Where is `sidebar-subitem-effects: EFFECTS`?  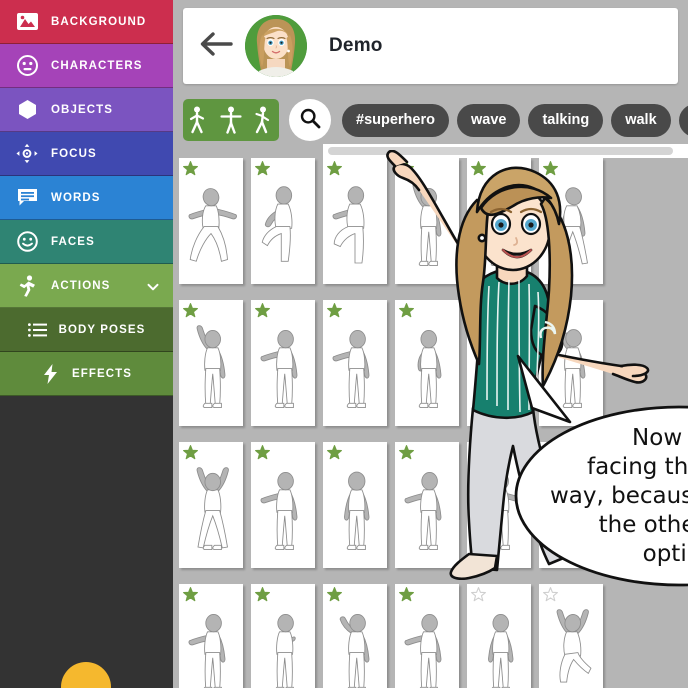
sidebar-subitem-effects: EFFECTS is located at coordinates (86, 374).